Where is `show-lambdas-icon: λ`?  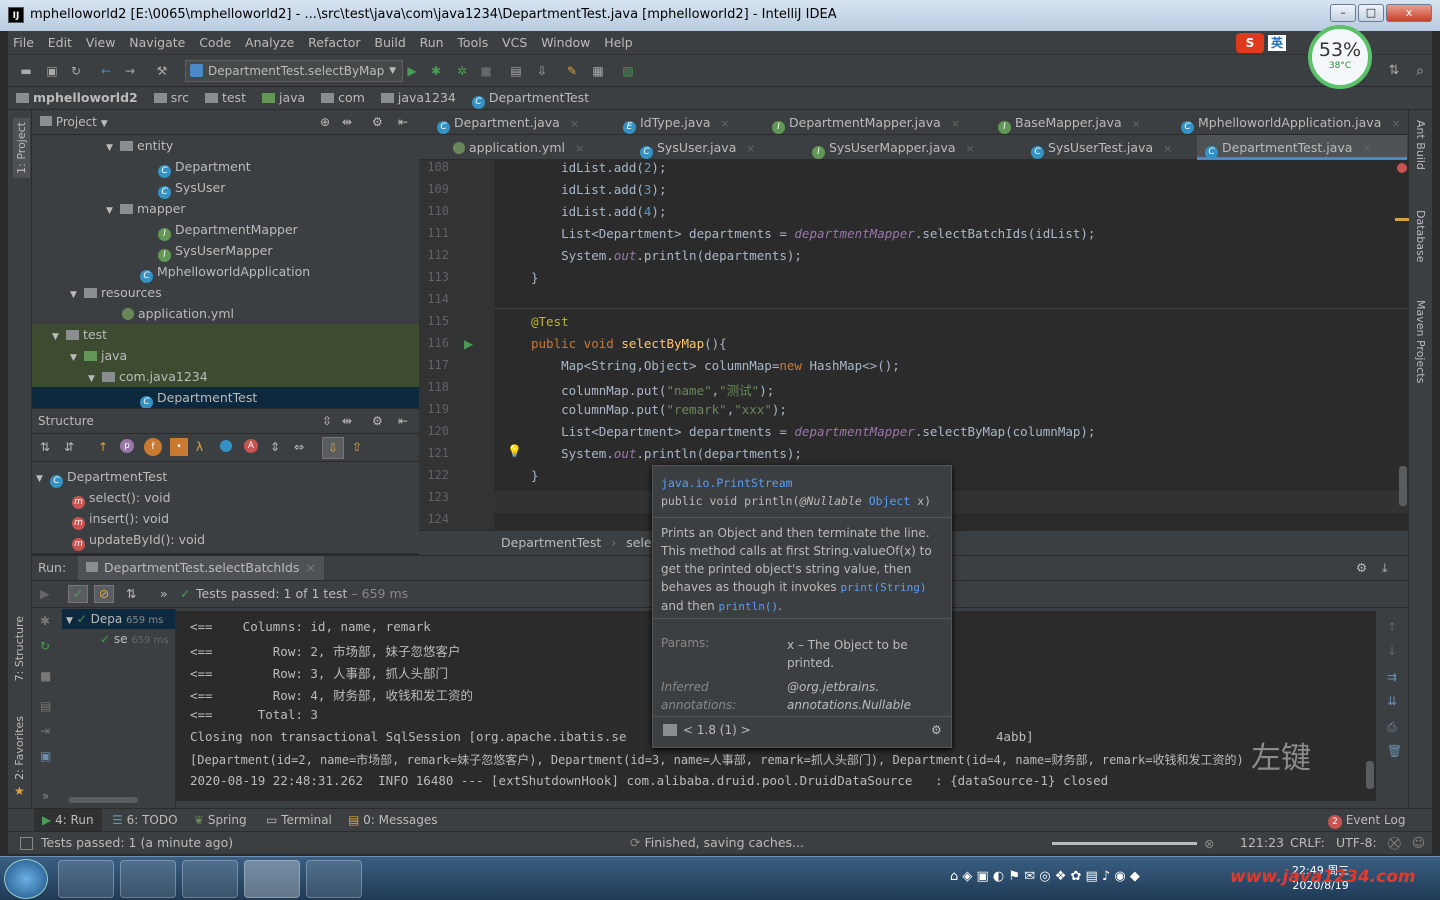 show-lambdas-icon: λ is located at coordinates (199, 447).